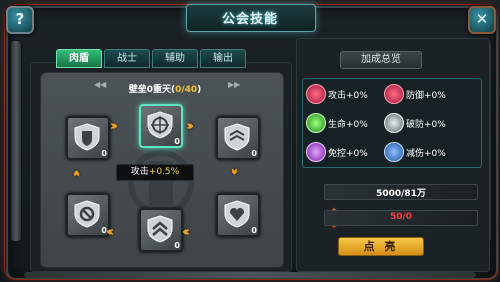 This screenshot has width=500, height=282. What do you see at coordinates (381, 60) in the screenshot?
I see `summary-title: 加成总览` at bounding box center [381, 60].